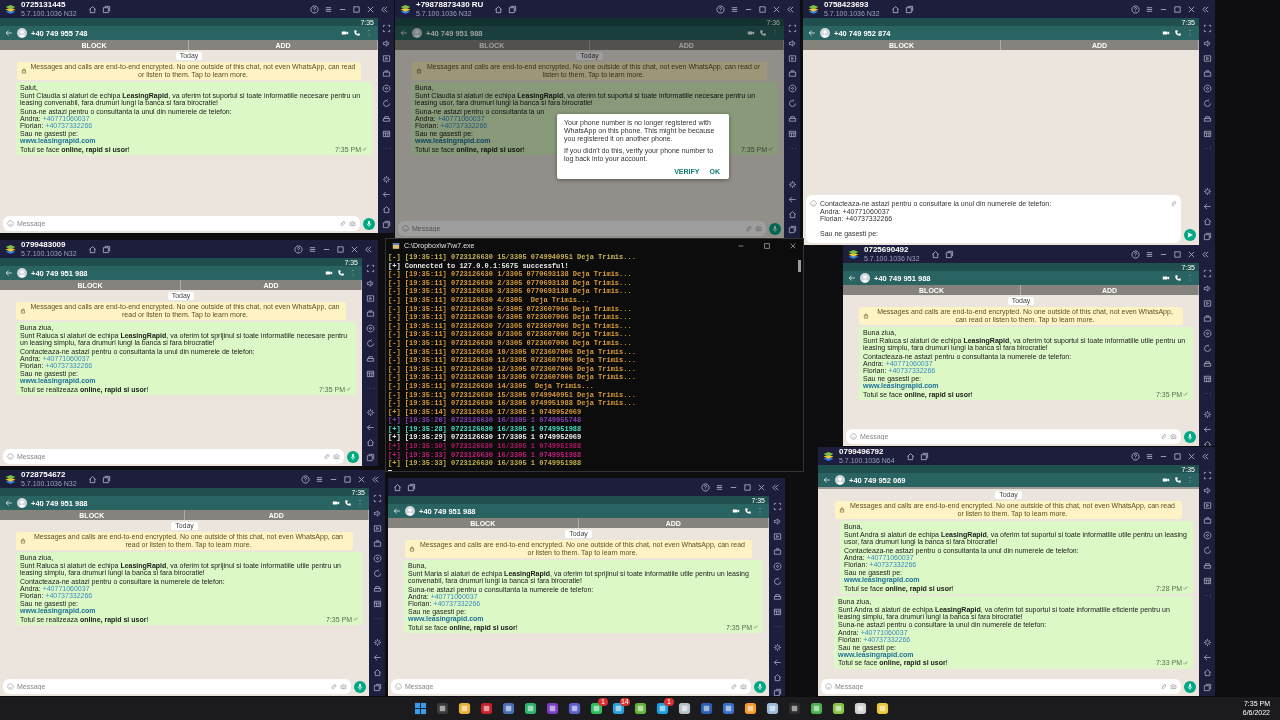 The image size is (1280, 720). What do you see at coordinates (799, 266) in the screenshot?
I see `scrollbar-thumb` at bounding box center [799, 266].